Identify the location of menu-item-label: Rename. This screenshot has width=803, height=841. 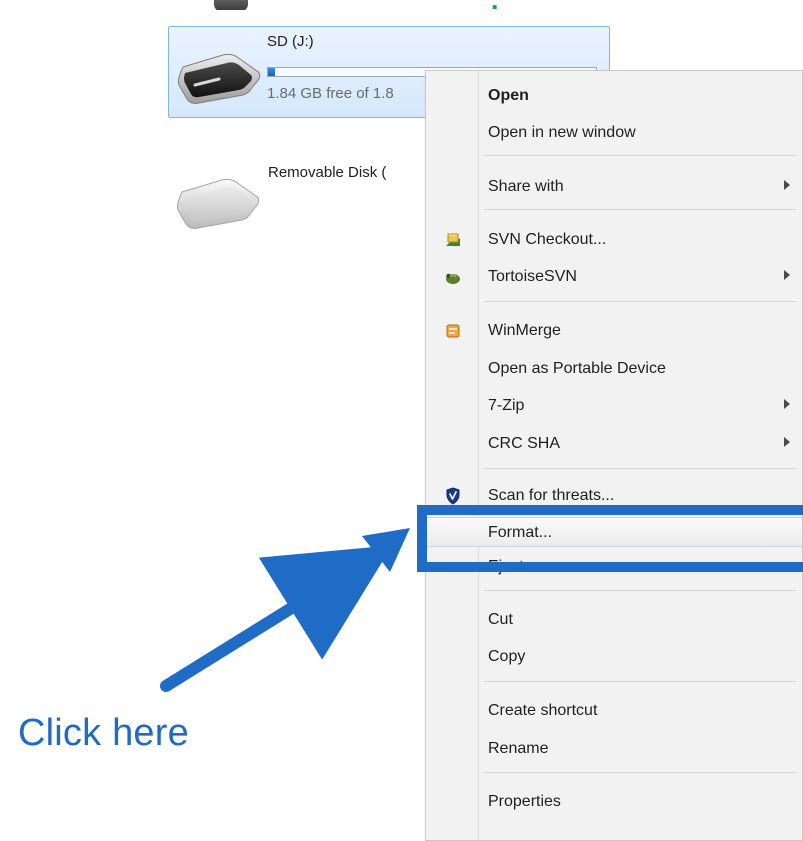
(518, 748).